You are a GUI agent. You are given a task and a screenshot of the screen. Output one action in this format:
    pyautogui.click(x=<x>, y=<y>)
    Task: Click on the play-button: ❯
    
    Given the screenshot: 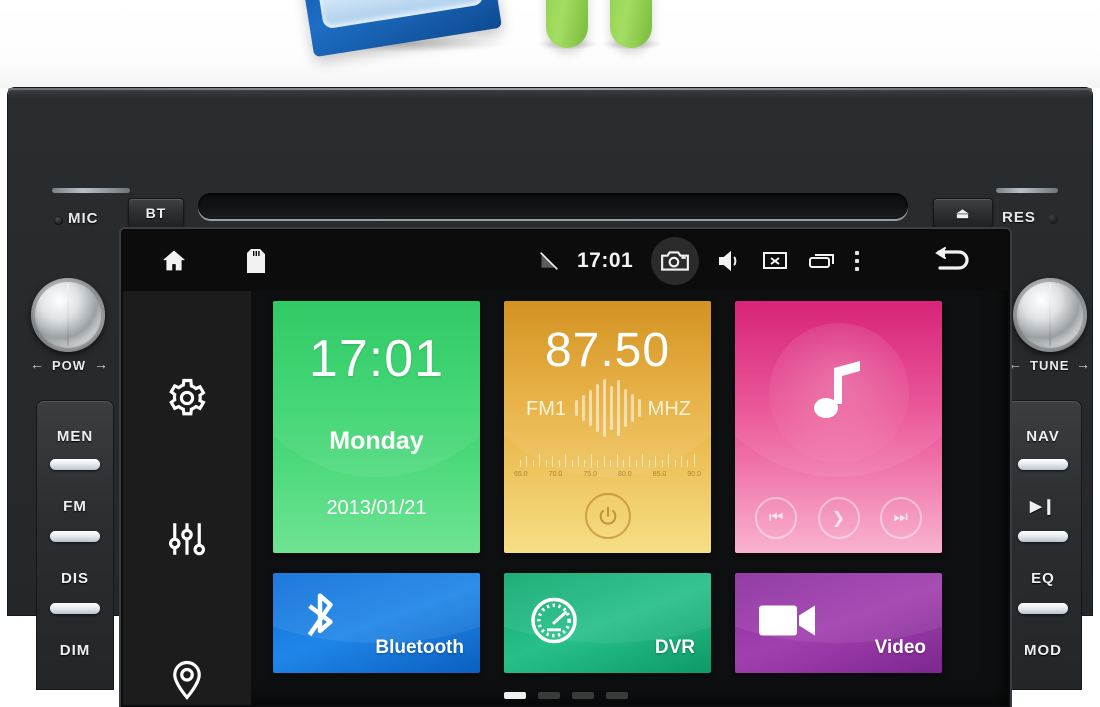 What is the action you would take?
    pyautogui.click(x=838, y=518)
    